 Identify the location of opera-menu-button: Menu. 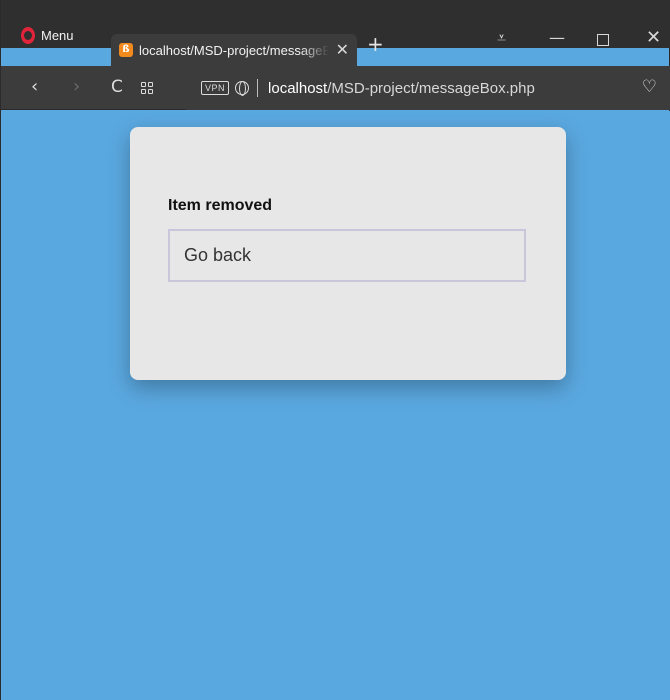
(47, 35).